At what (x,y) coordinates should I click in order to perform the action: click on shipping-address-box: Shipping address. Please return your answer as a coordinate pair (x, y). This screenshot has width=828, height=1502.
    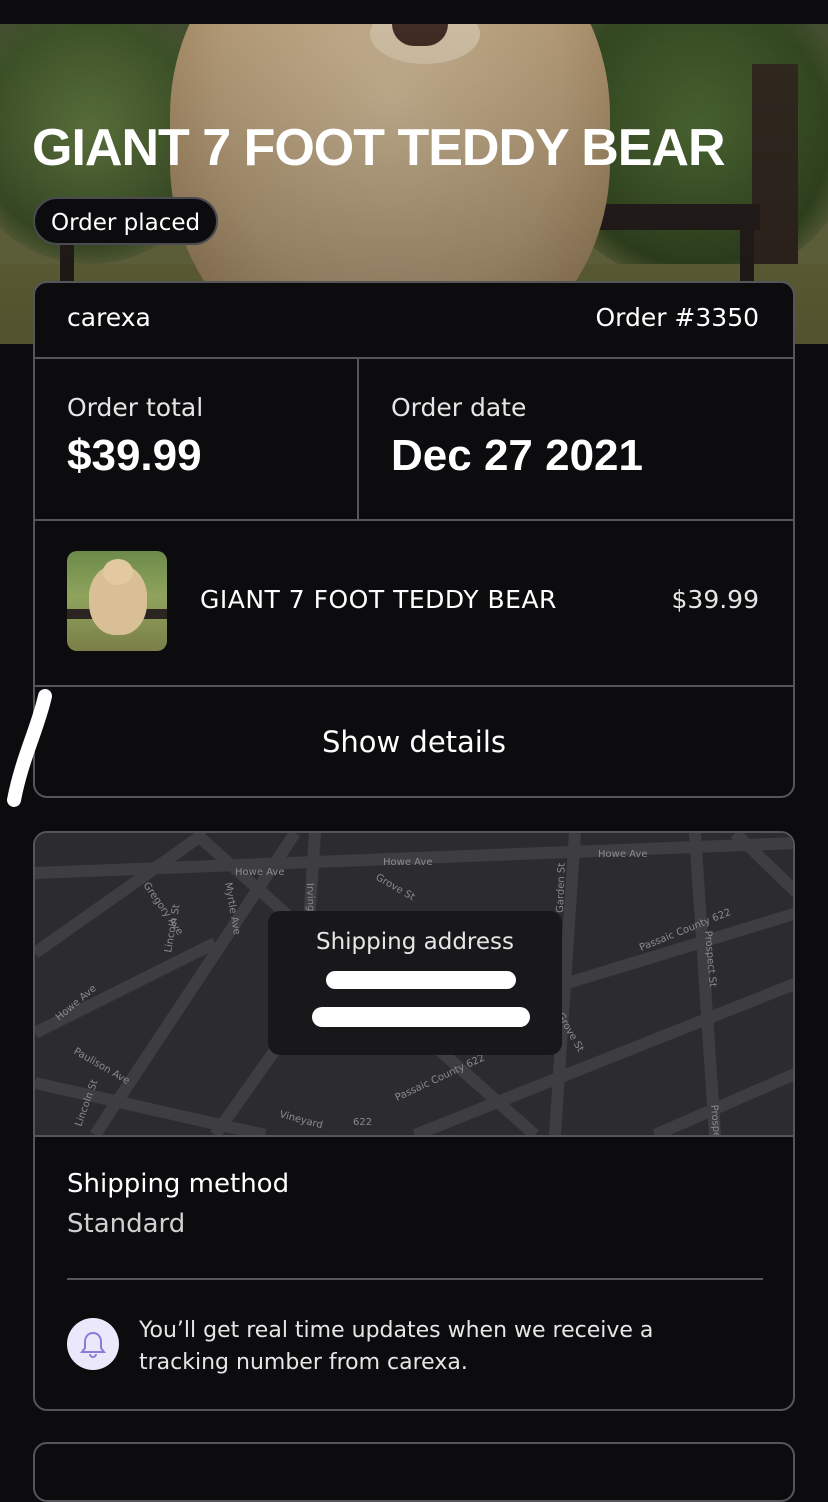
    Looking at the image, I should click on (415, 983).